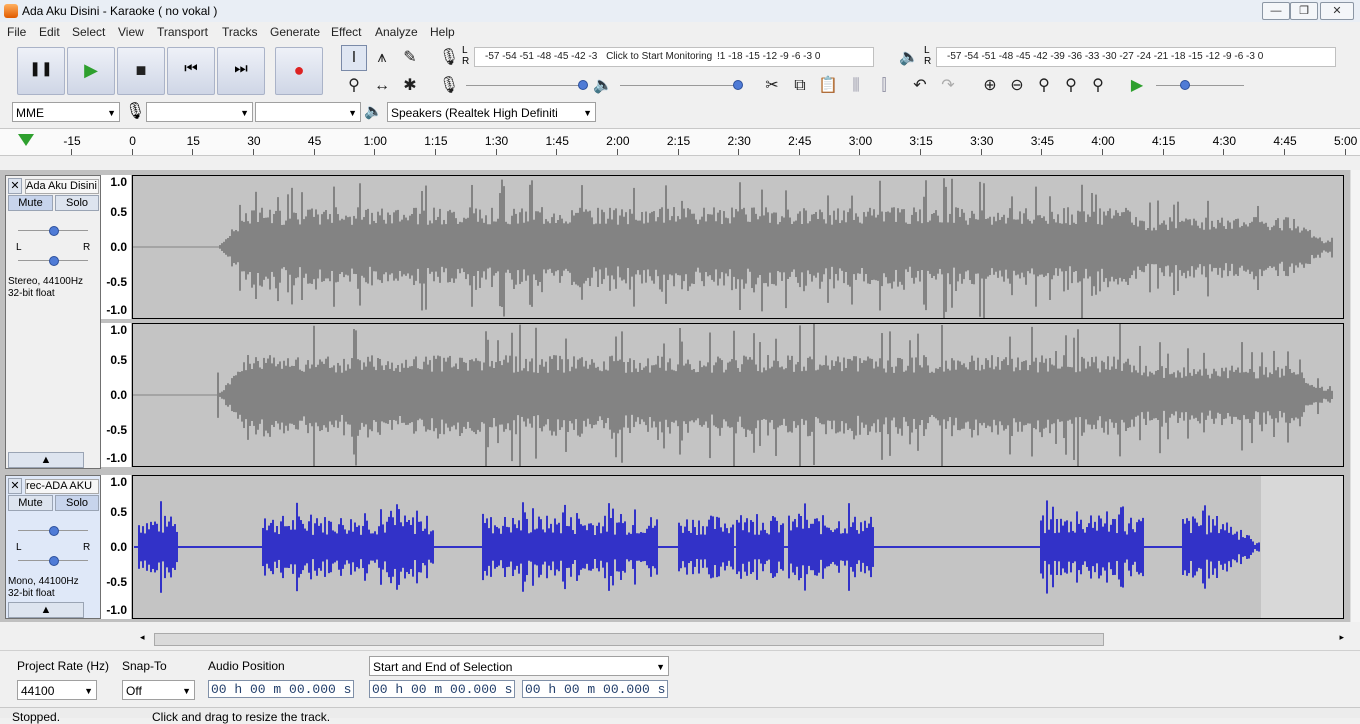  I want to click on play-at-speed-button: ▶, so click(1137, 86).